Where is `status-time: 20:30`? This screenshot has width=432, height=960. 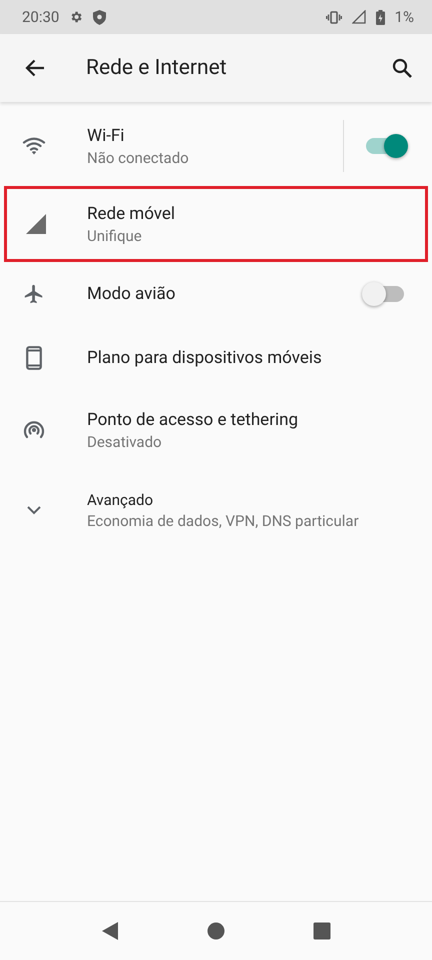 status-time: 20:30 is located at coordinates (41, 17).